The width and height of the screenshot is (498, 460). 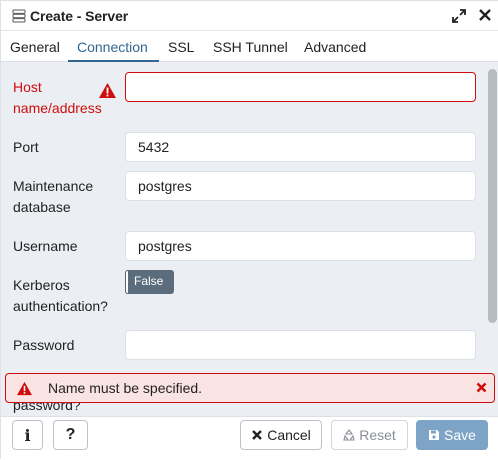 I want to click on reset-button-content: Reset, so click(x=369, y=435).